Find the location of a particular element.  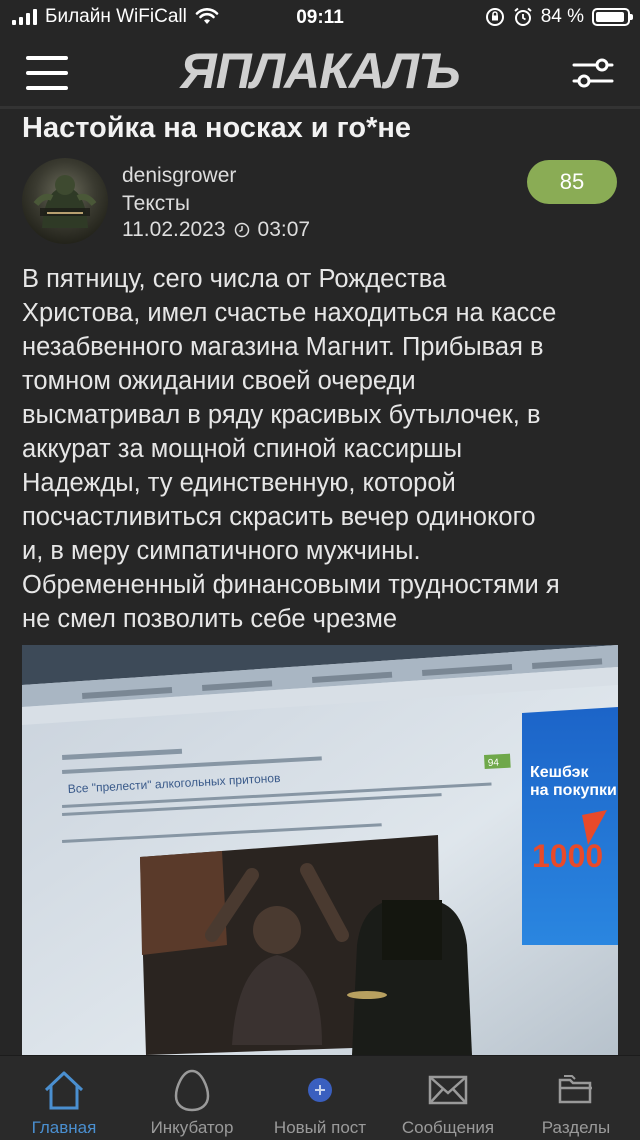

nav-messages-label: Сообщения is located at coordinates (448, 1127).